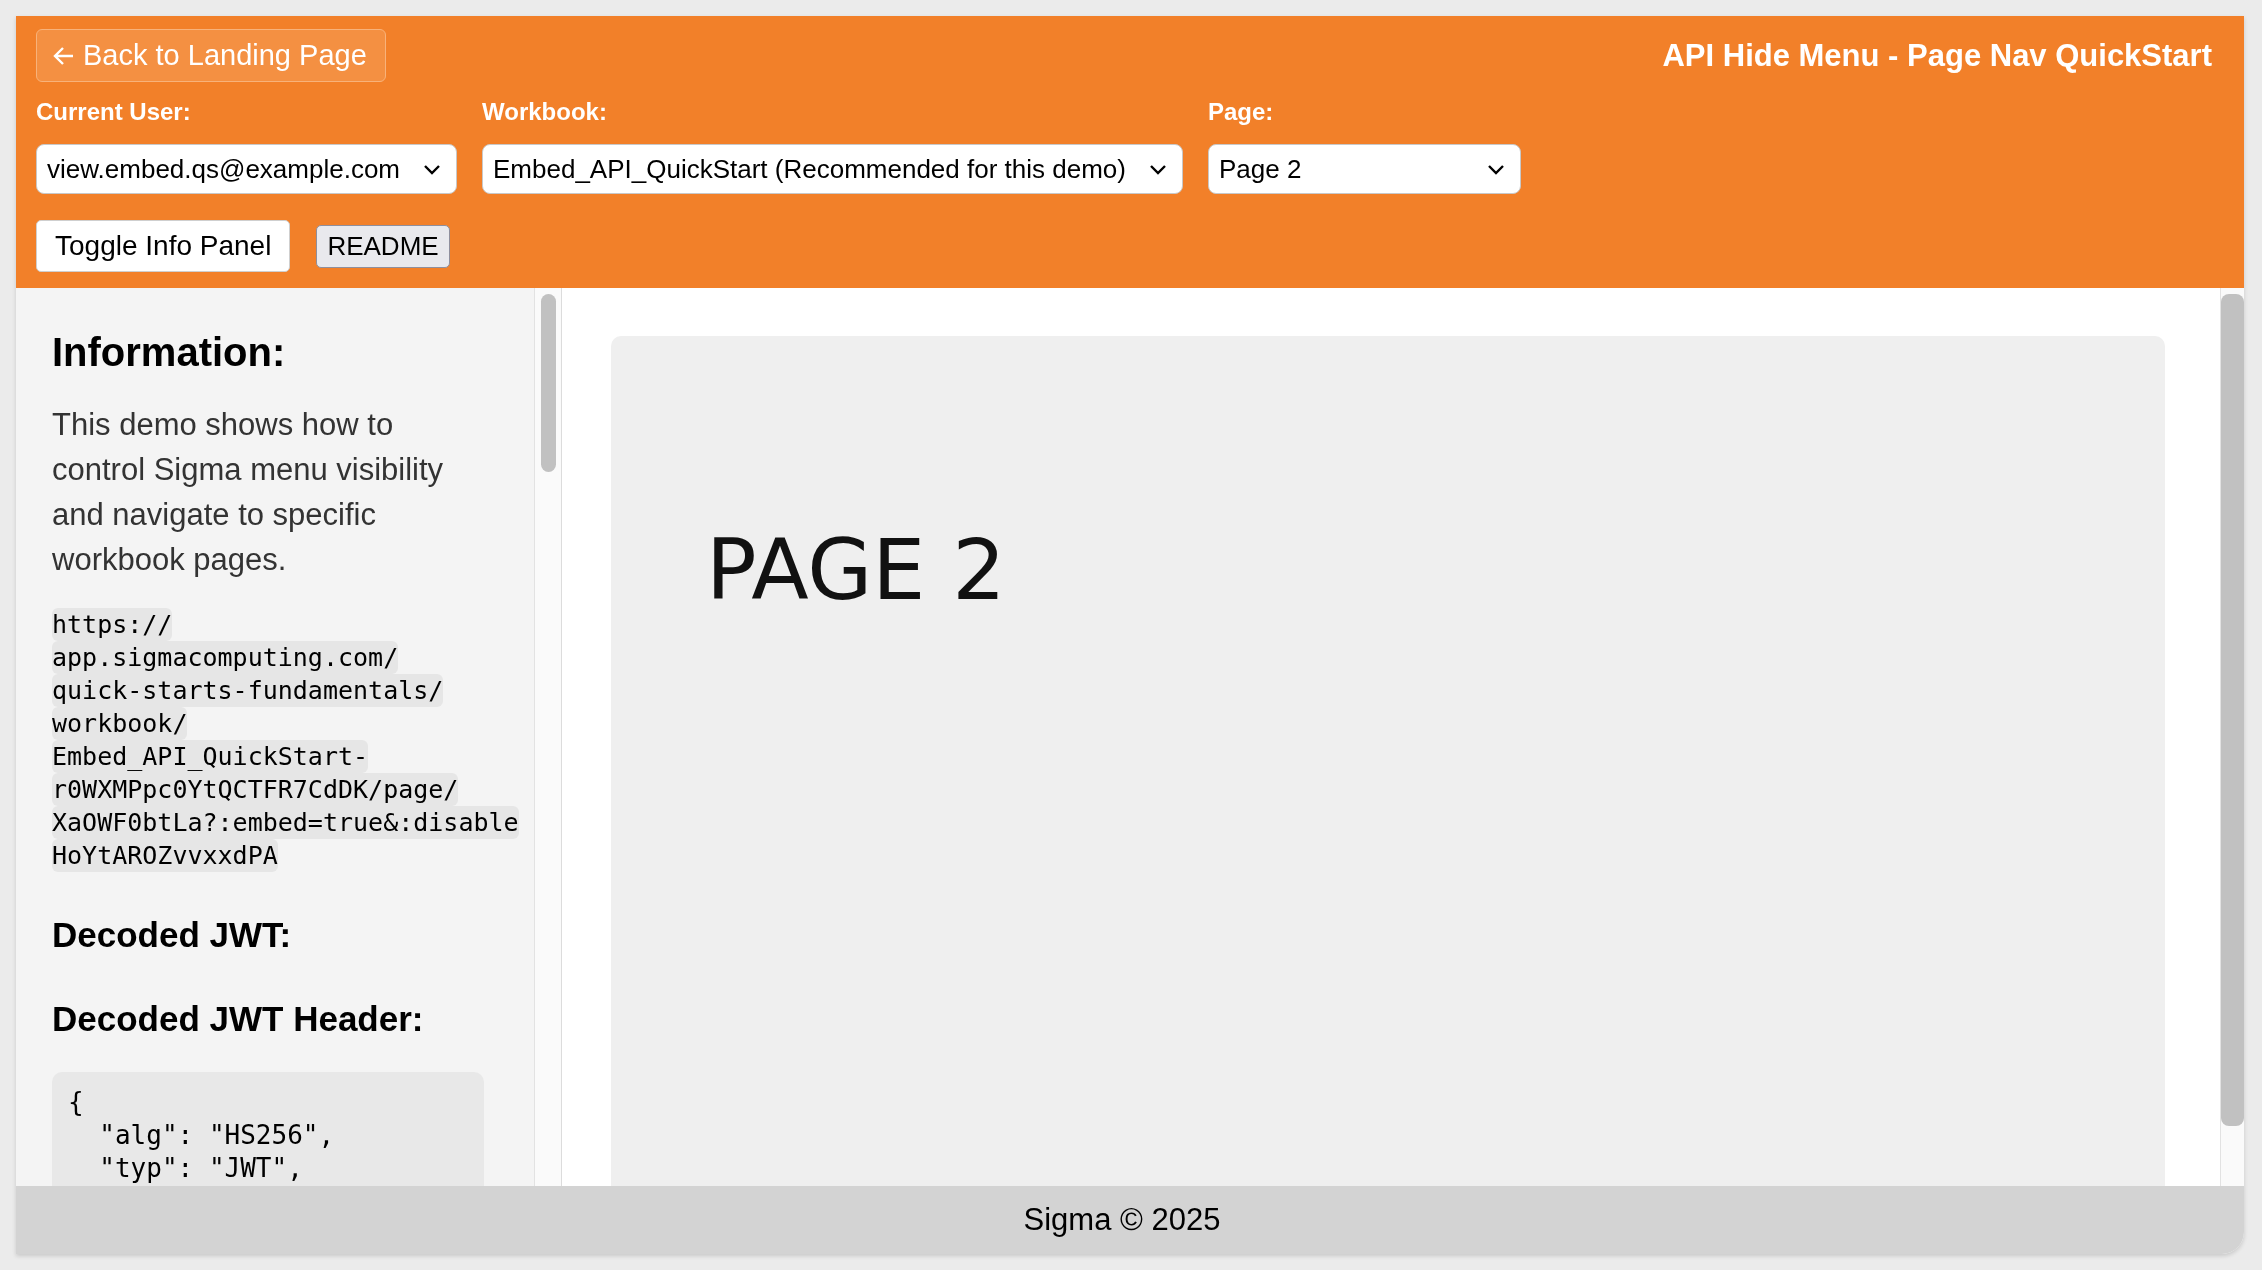 The image size is (2262, 1270). I want to click on field-label: Workbook:, so click(545, 112).